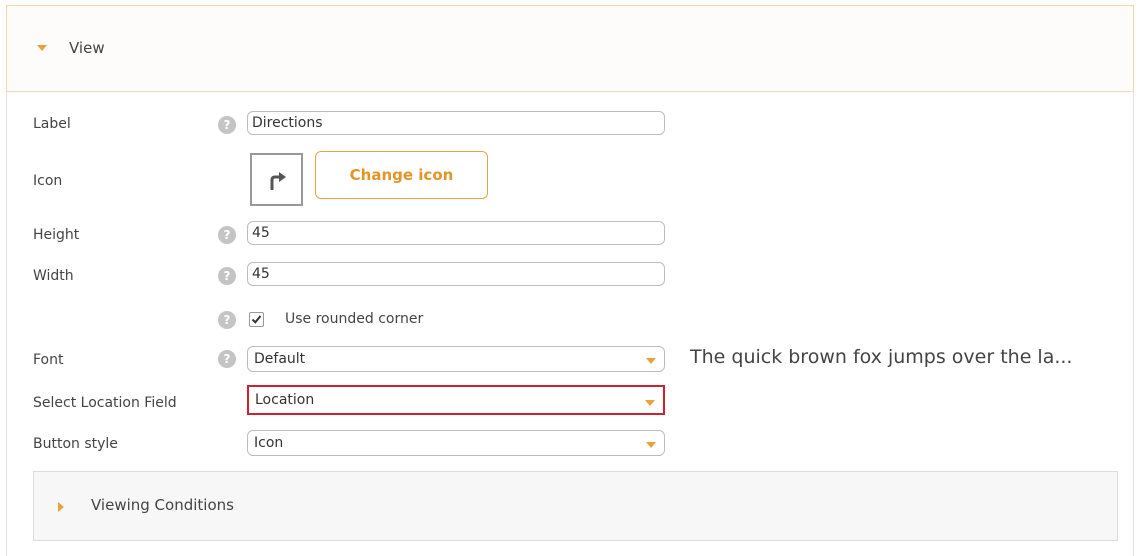 Image resolution: width=1139 pixels, height=556 pixels. I want to click on checkmark-icon, so click(256, 319).